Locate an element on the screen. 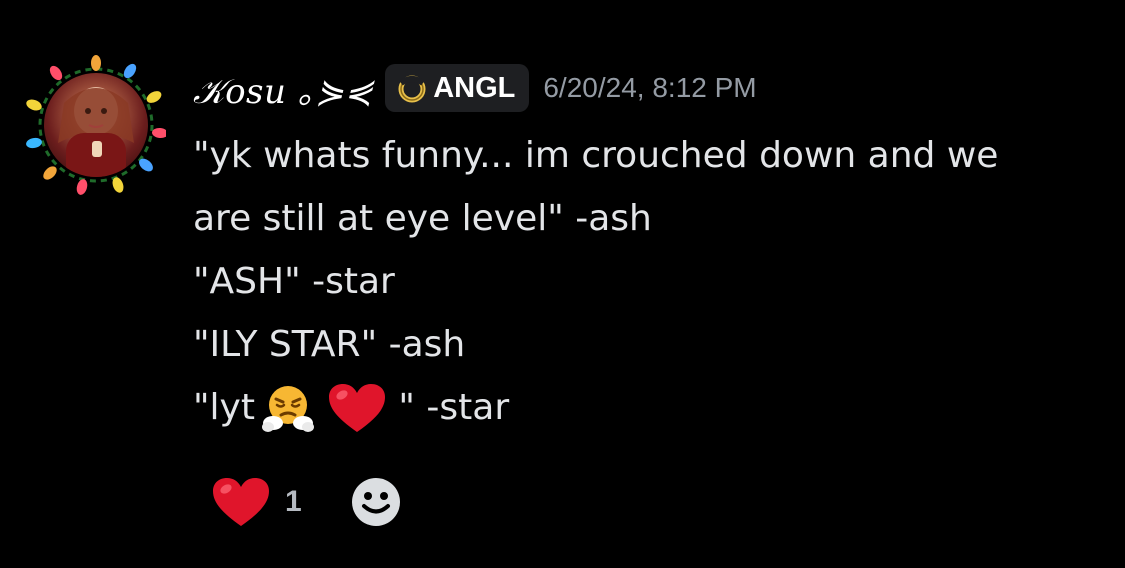 The image size is (1125, 568). role-tag-label: ANGL is located at coordinates (474, 87).